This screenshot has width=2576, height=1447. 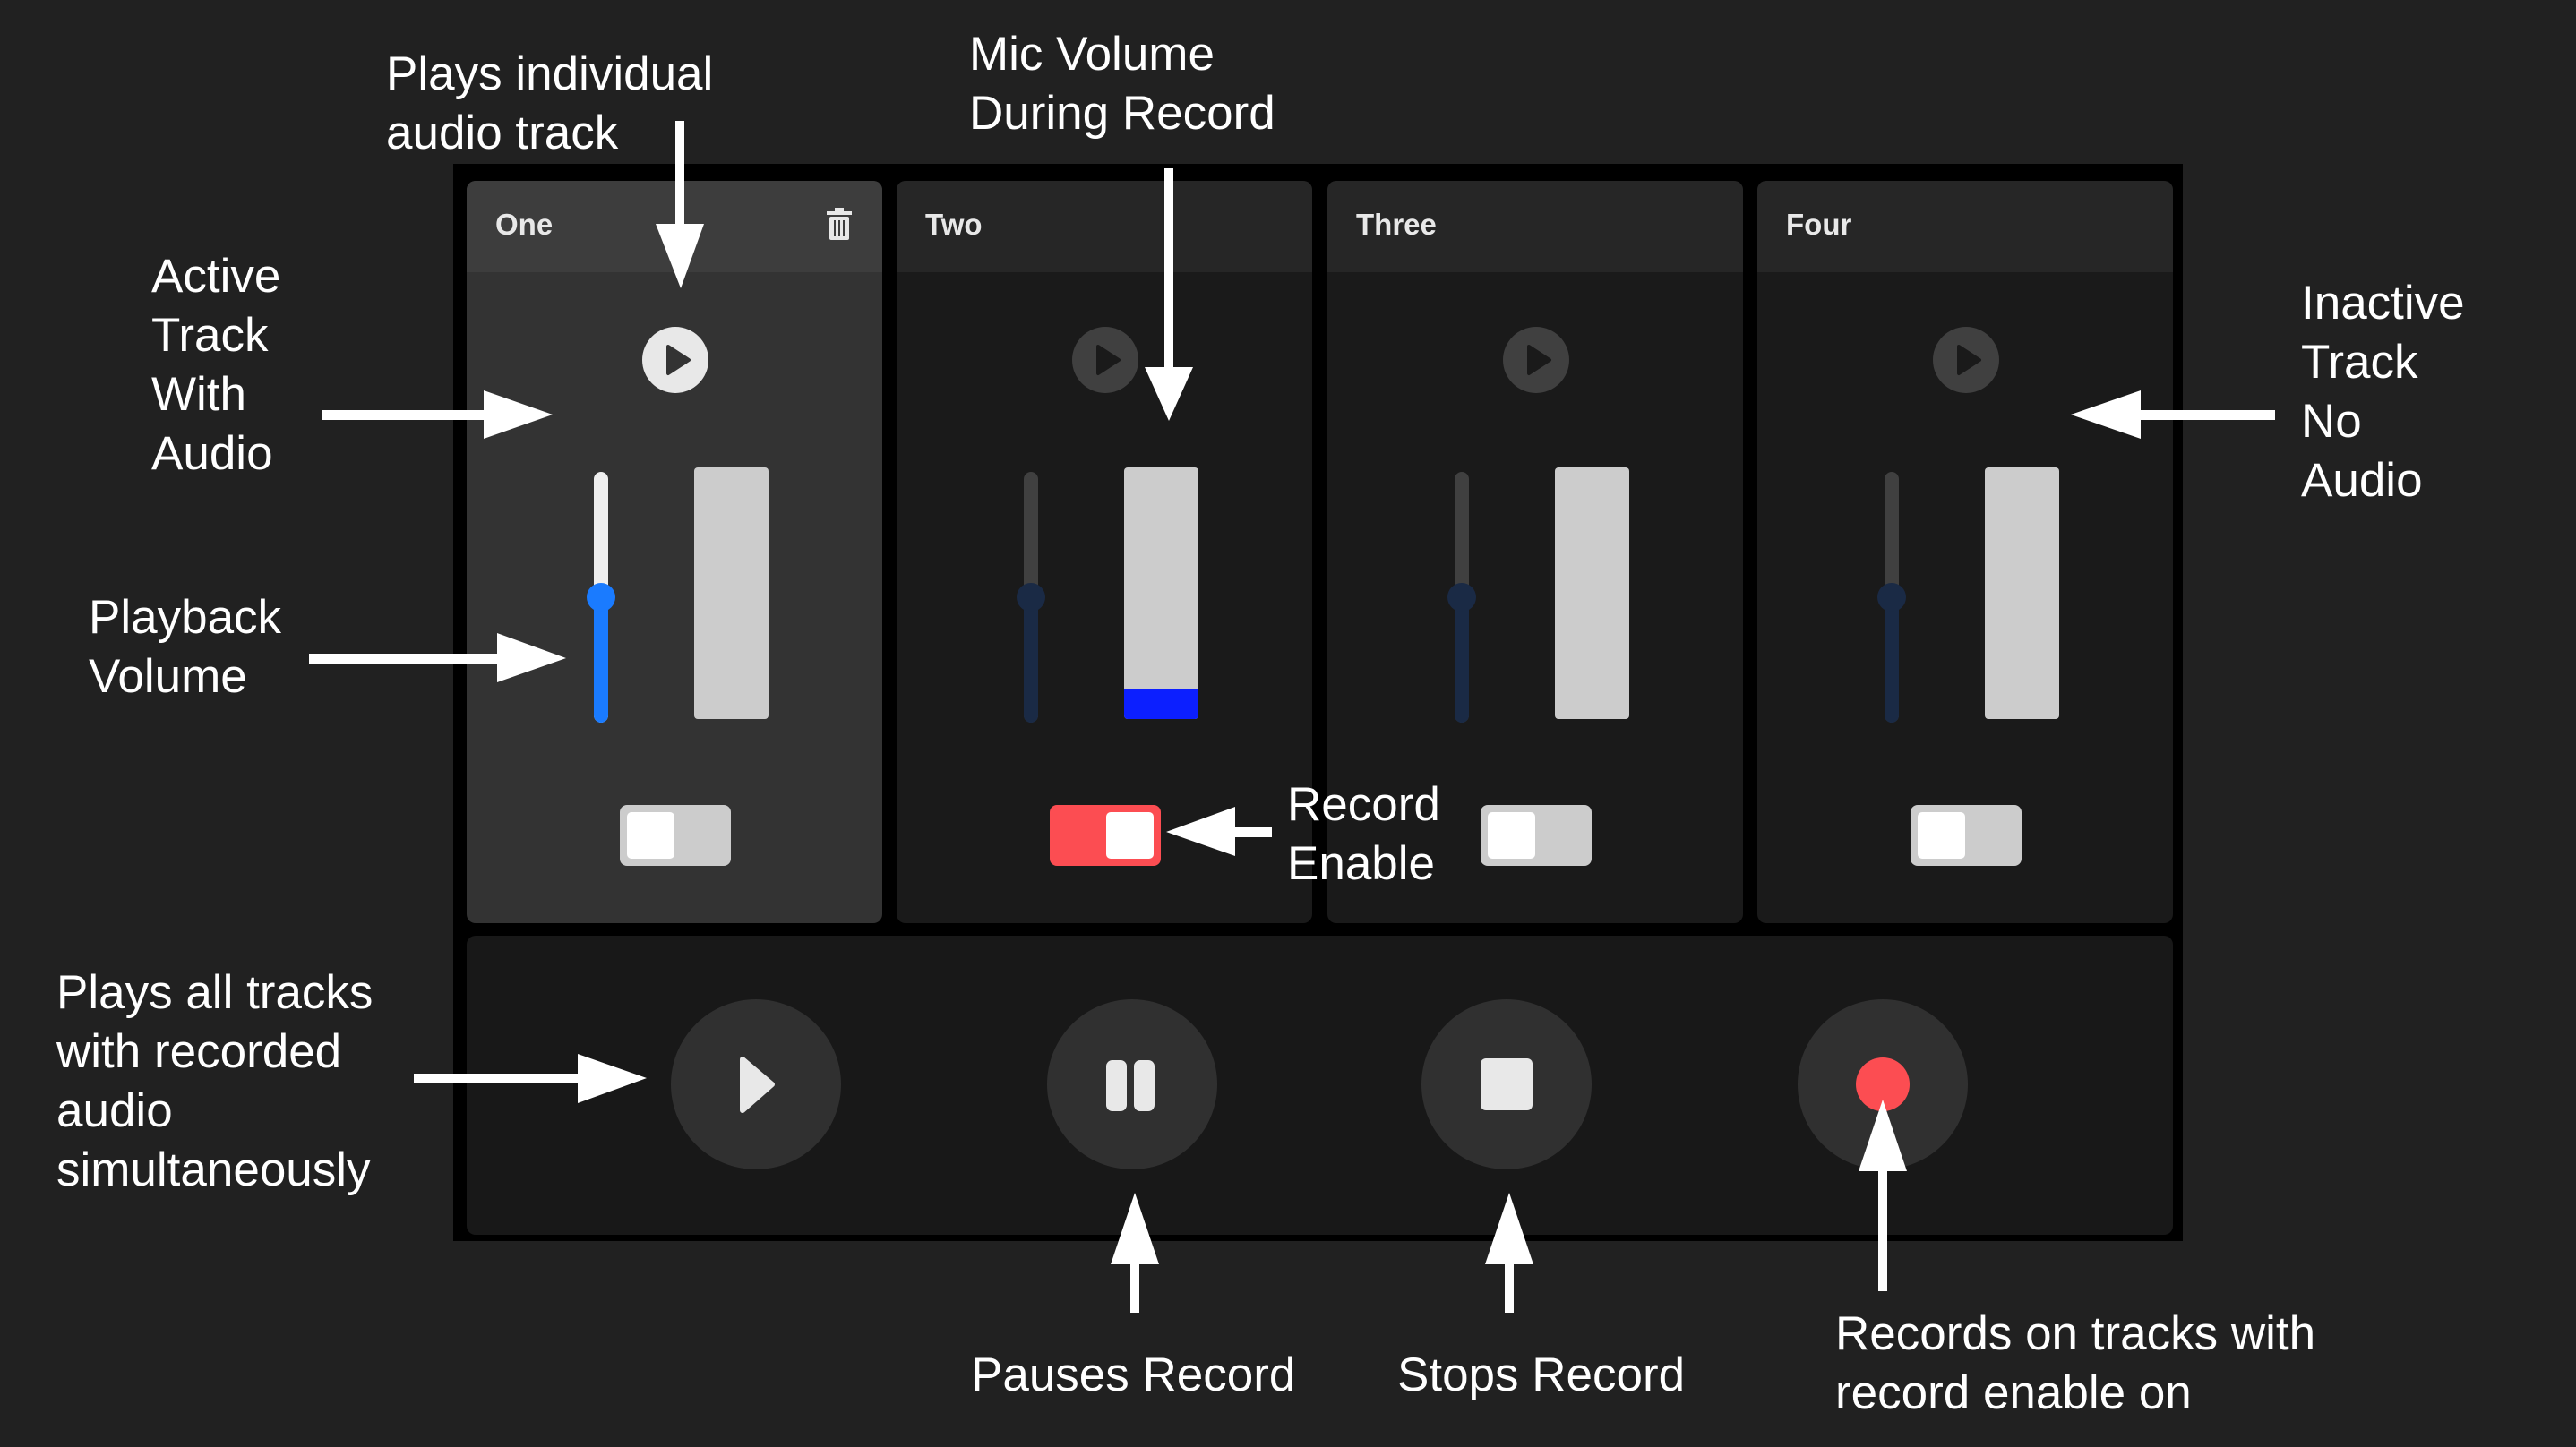 What do you see at coordinates (1122, 84) in the screenshot?
I see `annotation-mic-volume: Mic Volume During Record` at bounding box center [1122, 84].